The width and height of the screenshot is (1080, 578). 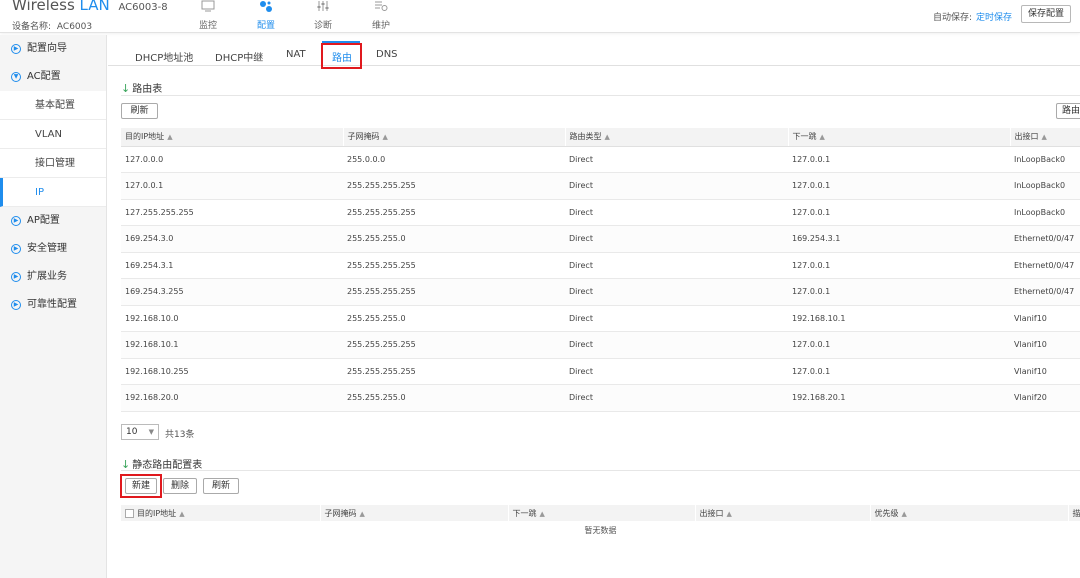 What do you see at coordinates (594, 55) in the screenshot?
I see `tab-bar: DHCP地址池 DHCP中继 NAT 路由 DNS` at bounding box center [594, 55].